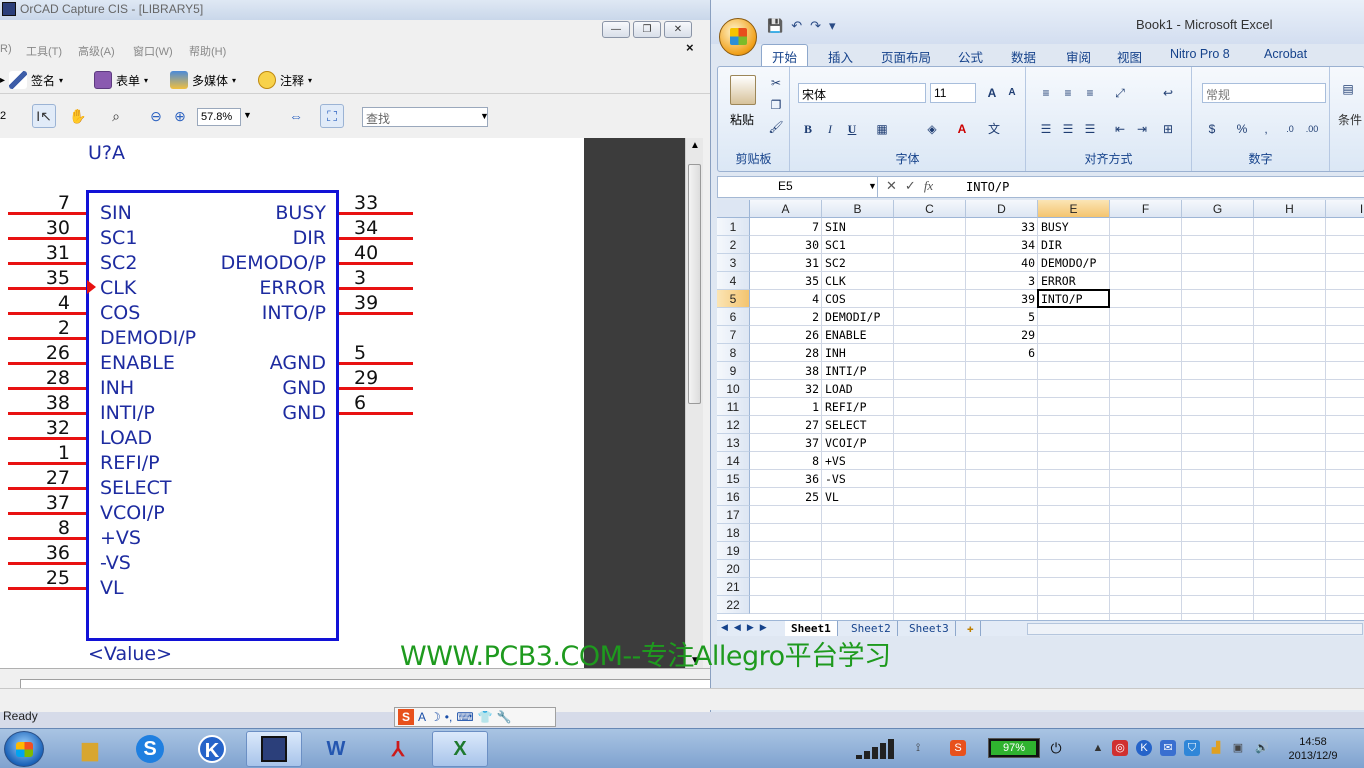  What do you see at coordinates (733, 335) in the screenshot?
I see `row-header: 7` at bounding box center [733, 335].